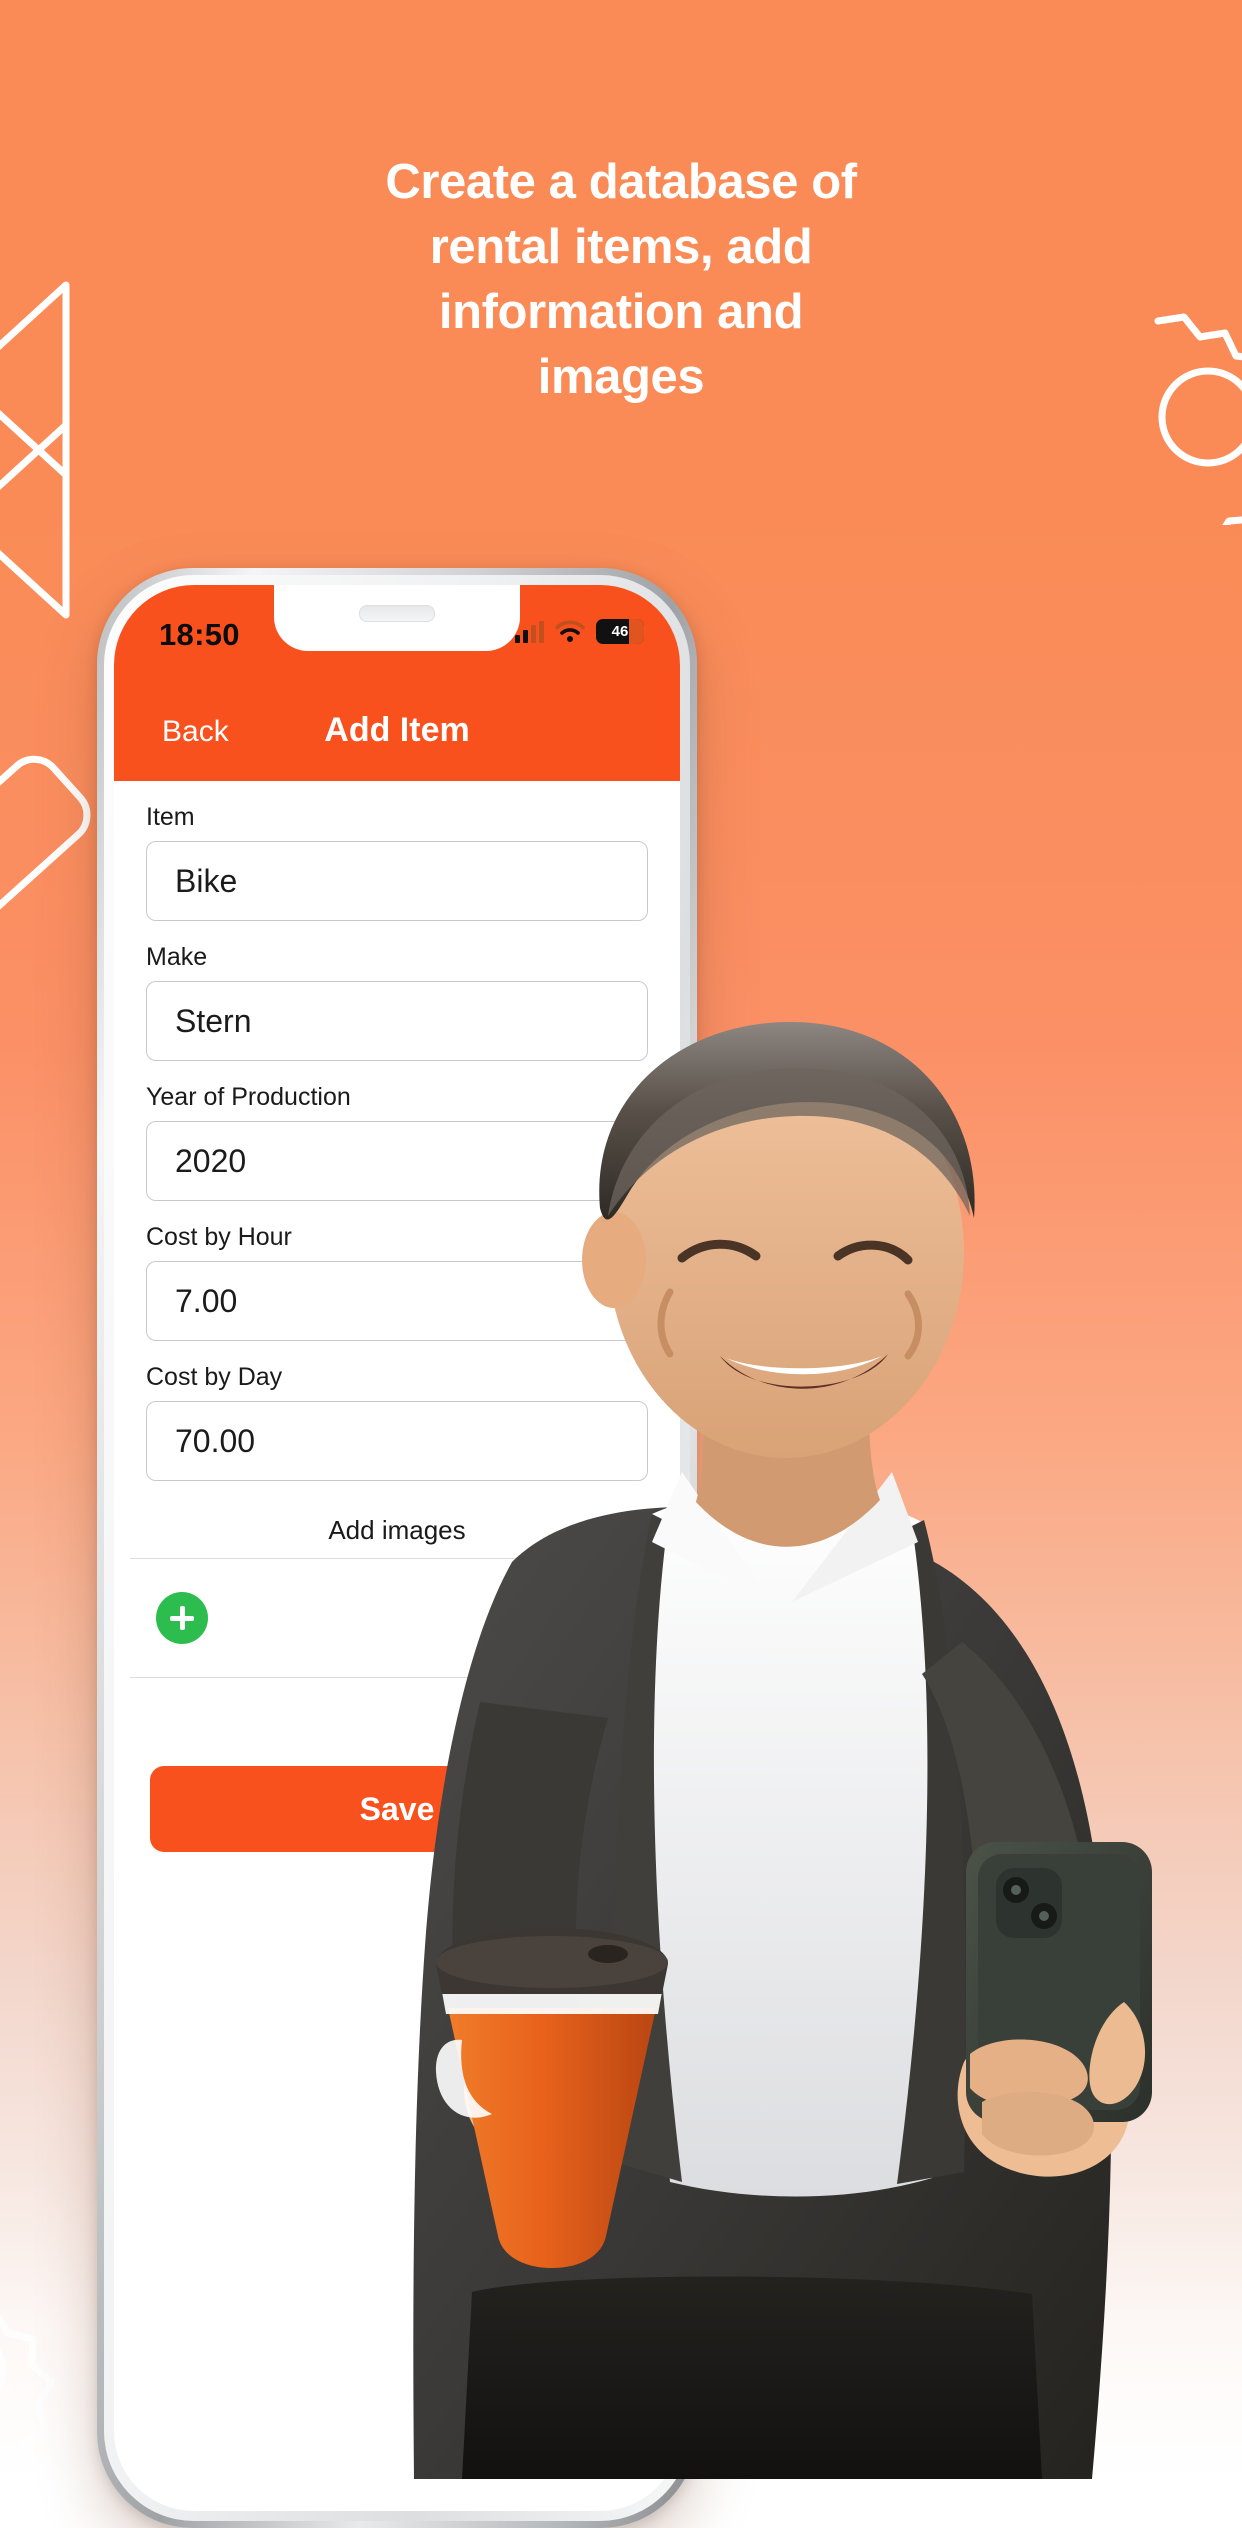  Describe the element at coordinates (397, 1530) in the screenshot. I see `add-images-label: Add images` at that location.